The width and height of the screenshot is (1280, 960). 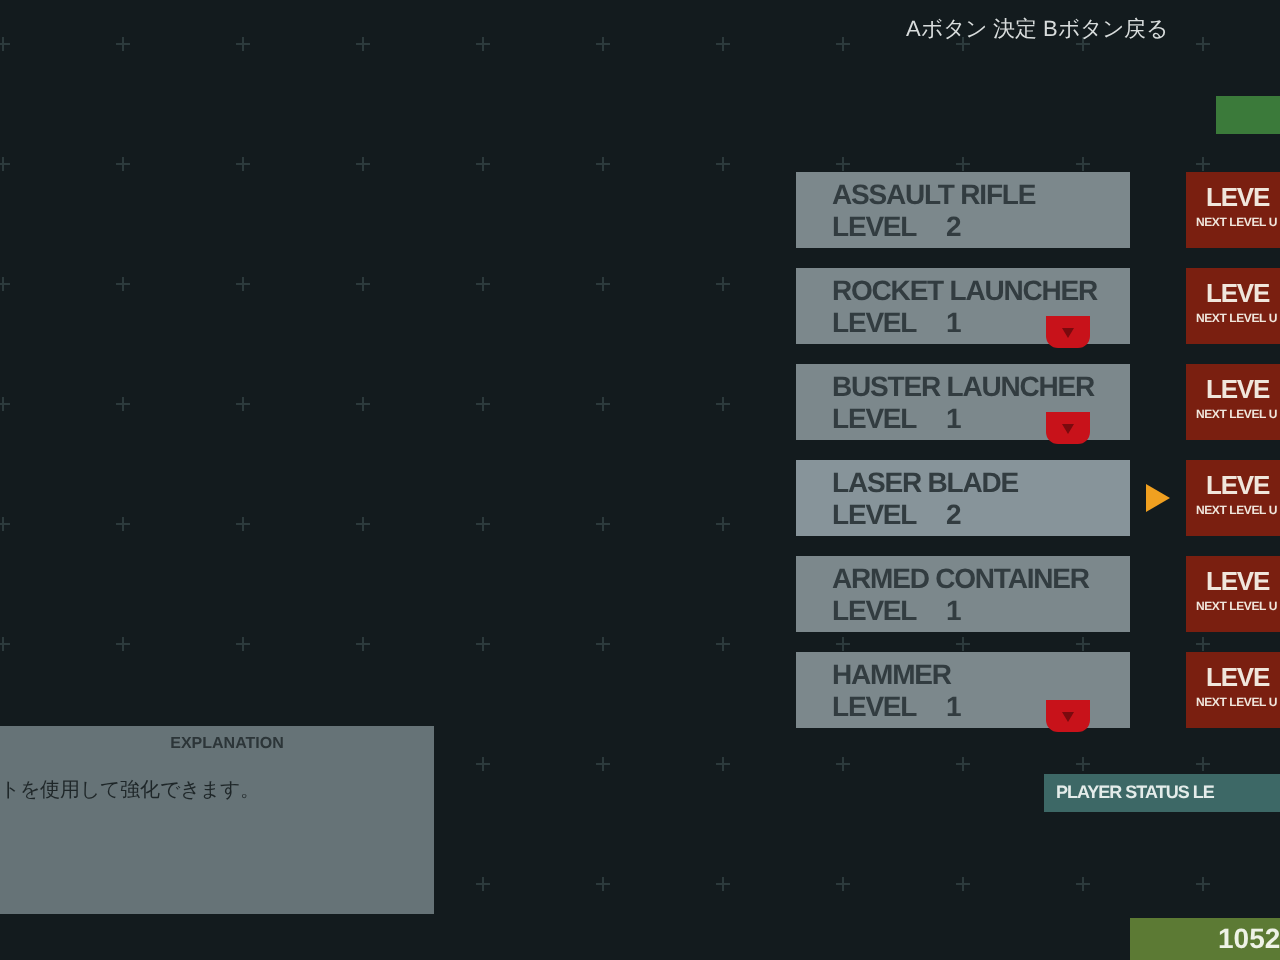 I want to click on weapon-card: LASER BLADE LEVEL 2, so click(x=963, y=498).